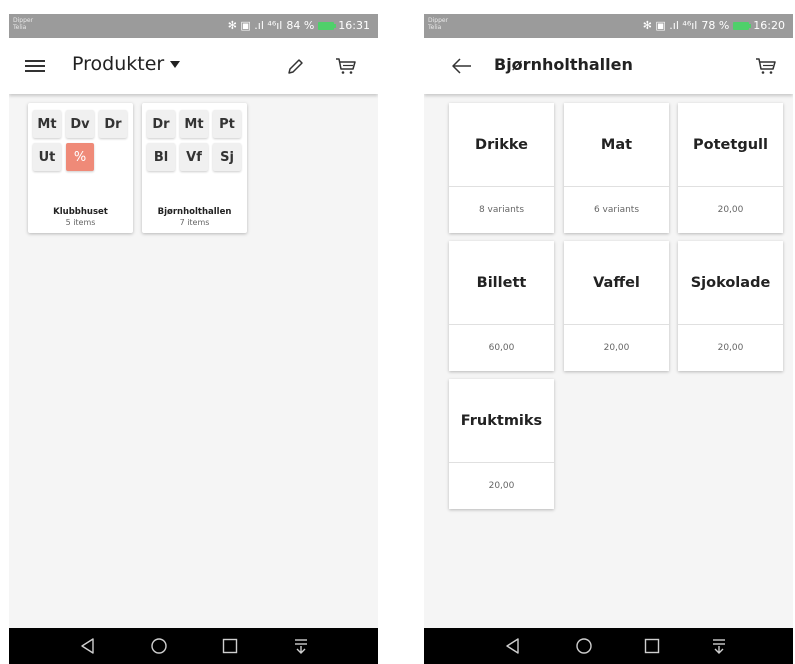 The height and width of the screenshot is (664, 795). What do you see at coordinates (501, 144) in the screenshot?
I see `product-name: Drikke` at bounding box center [501, 144].